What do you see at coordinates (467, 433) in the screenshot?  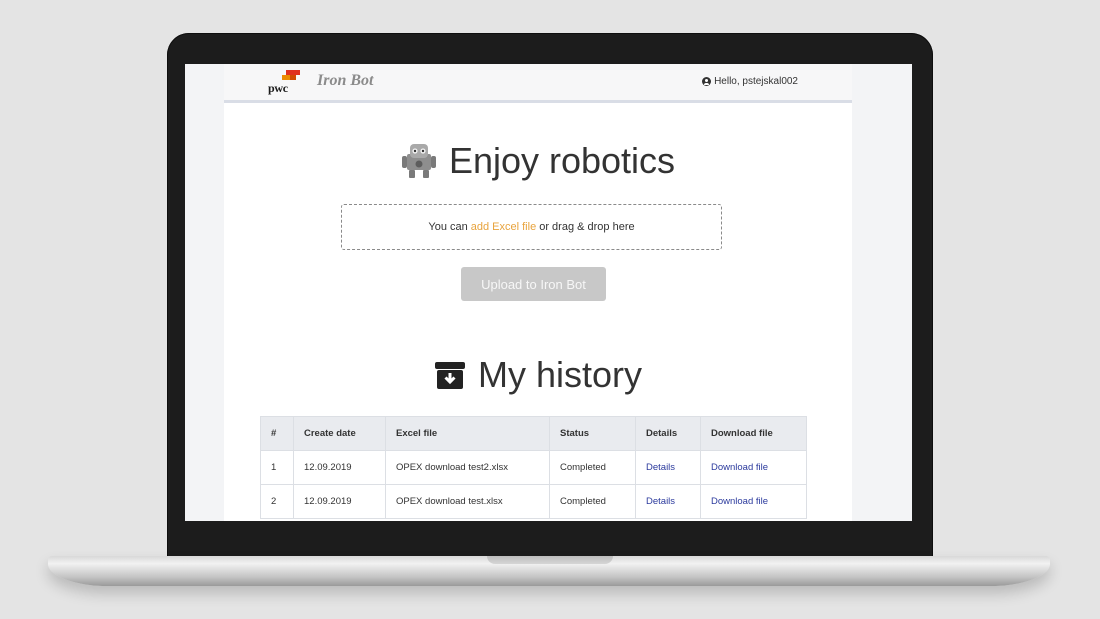 I see `column-header-excel-file: Excel file` at bounding box center [467, 433].